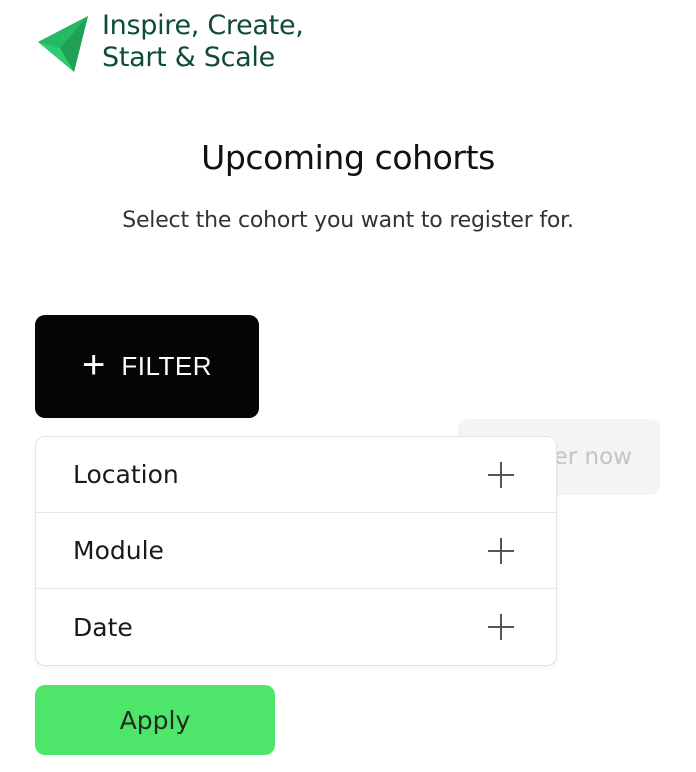  Describe the element at coordinates (63, 44) in the screenshot. I see `paper-plane-arrow-icon` at that location.